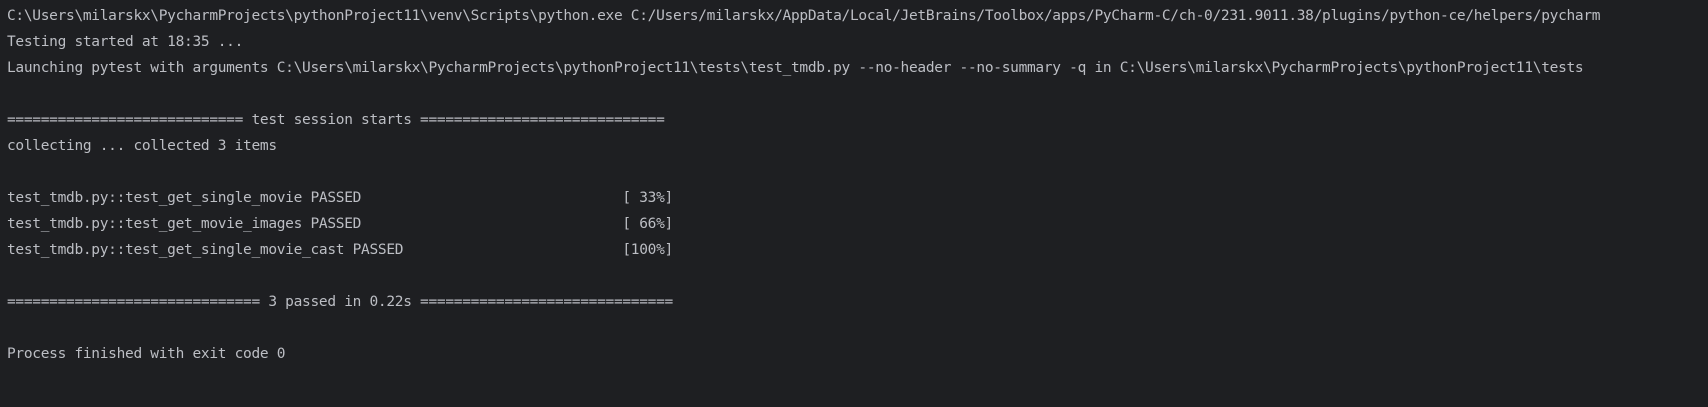 The image size is (1708, 407). Describe the element at coordinates (146, 354) in the screenshot. I see `process-finished-line: Process finished with exit code 0` at that location.